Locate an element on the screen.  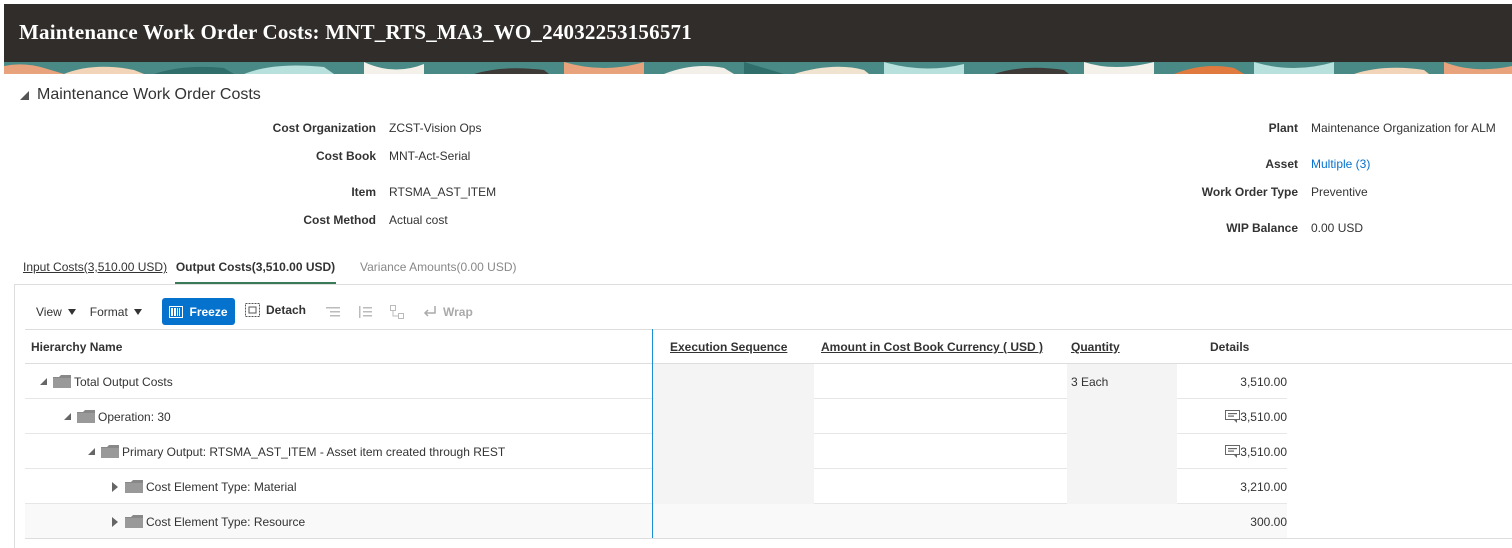
amount-cell: 300.00 is located at coordinates (1268, 521).